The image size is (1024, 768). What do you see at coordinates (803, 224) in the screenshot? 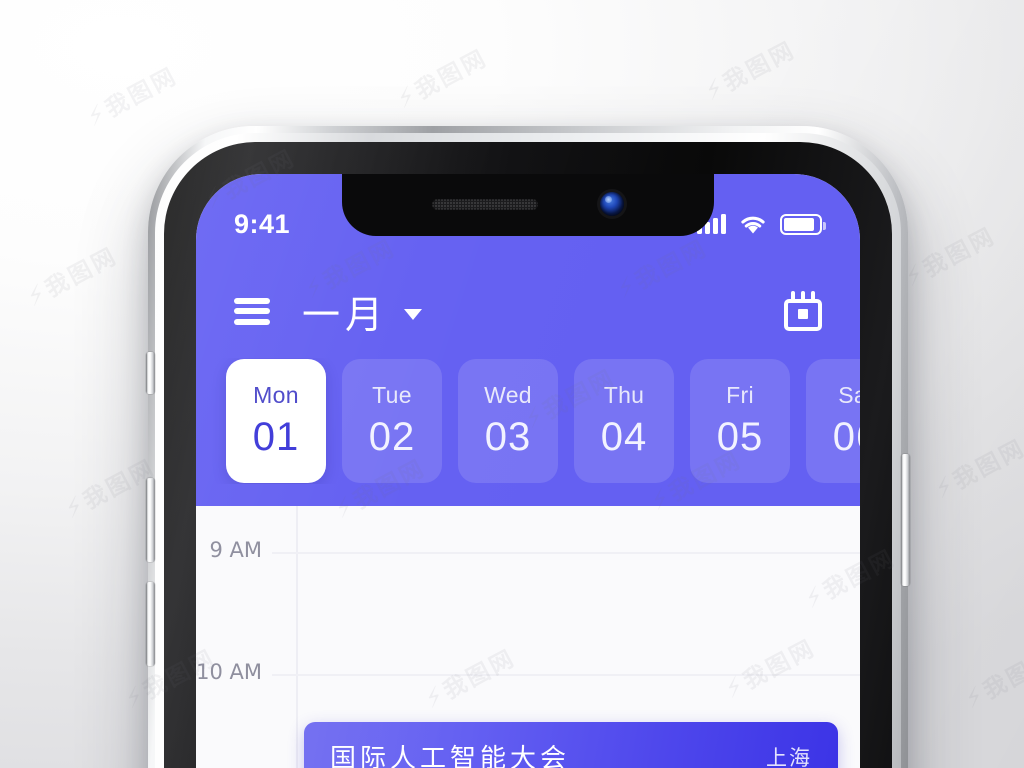
I see `battery-icon` at bounding box center [803, 224].